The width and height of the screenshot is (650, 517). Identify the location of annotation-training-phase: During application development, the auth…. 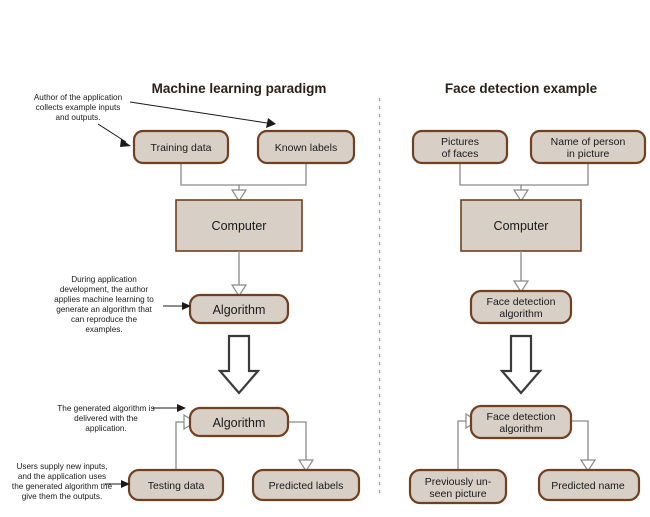
(122, 304).